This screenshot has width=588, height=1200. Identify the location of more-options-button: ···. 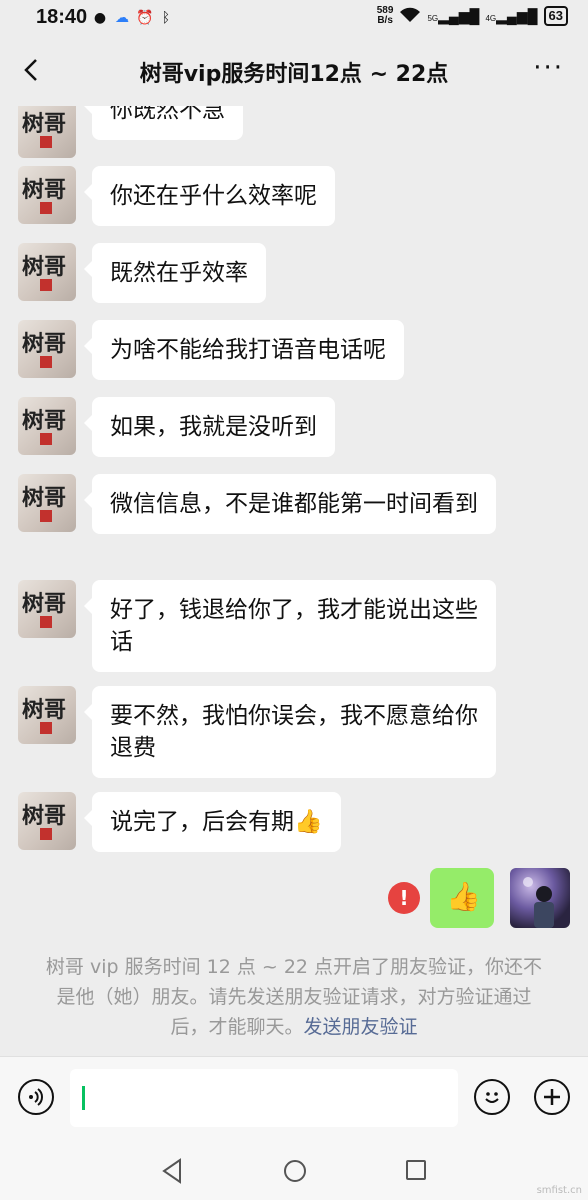
(548, 68).